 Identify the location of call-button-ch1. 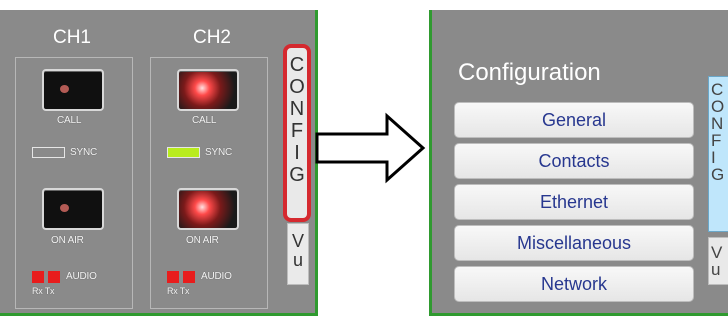
(73, 90).